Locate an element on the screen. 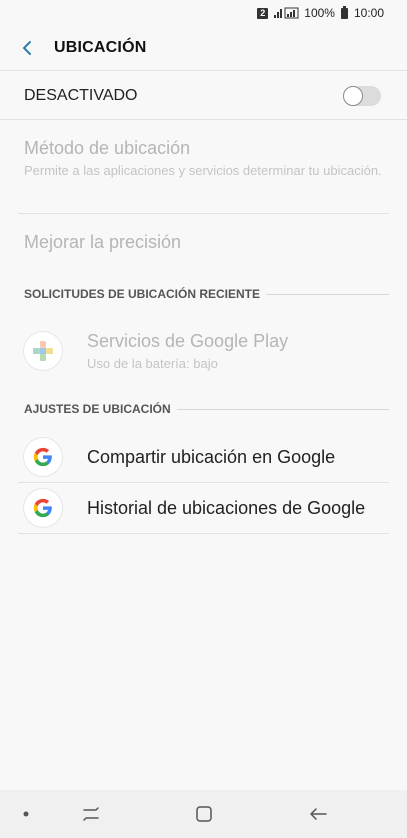  nav-dot-button is located at coordinates (26, 814).